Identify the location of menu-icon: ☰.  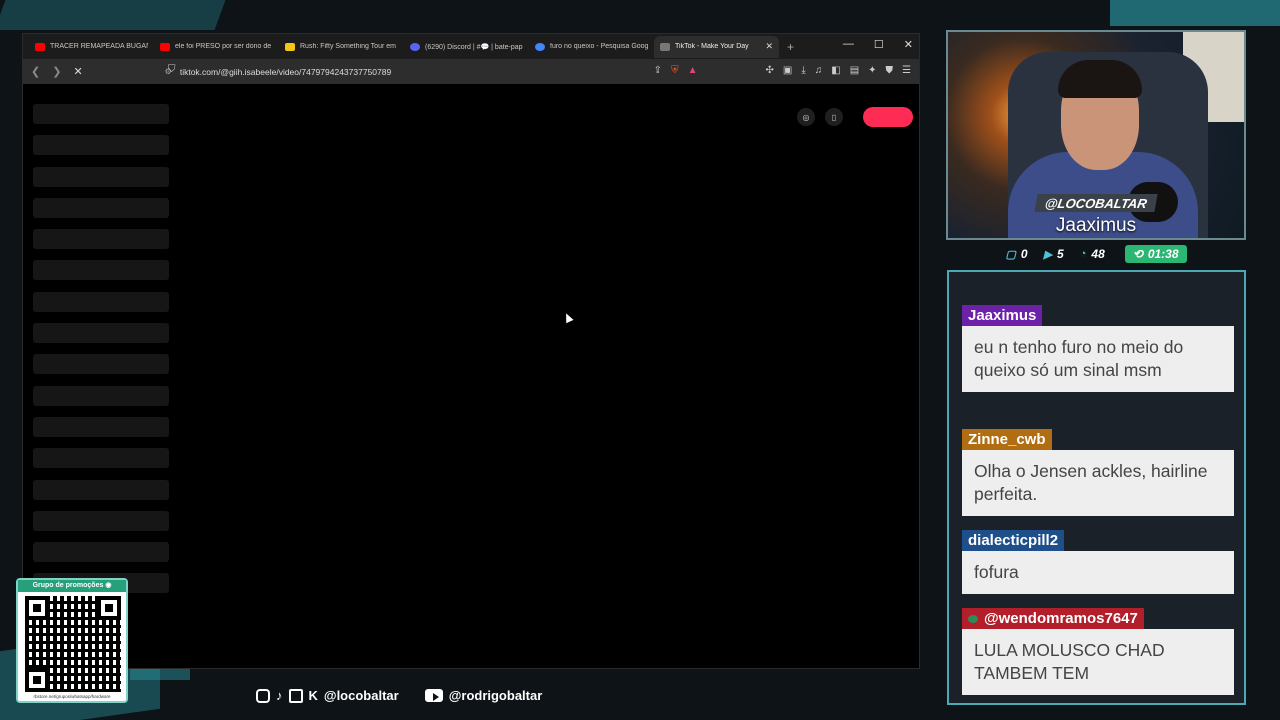
(906, 70).